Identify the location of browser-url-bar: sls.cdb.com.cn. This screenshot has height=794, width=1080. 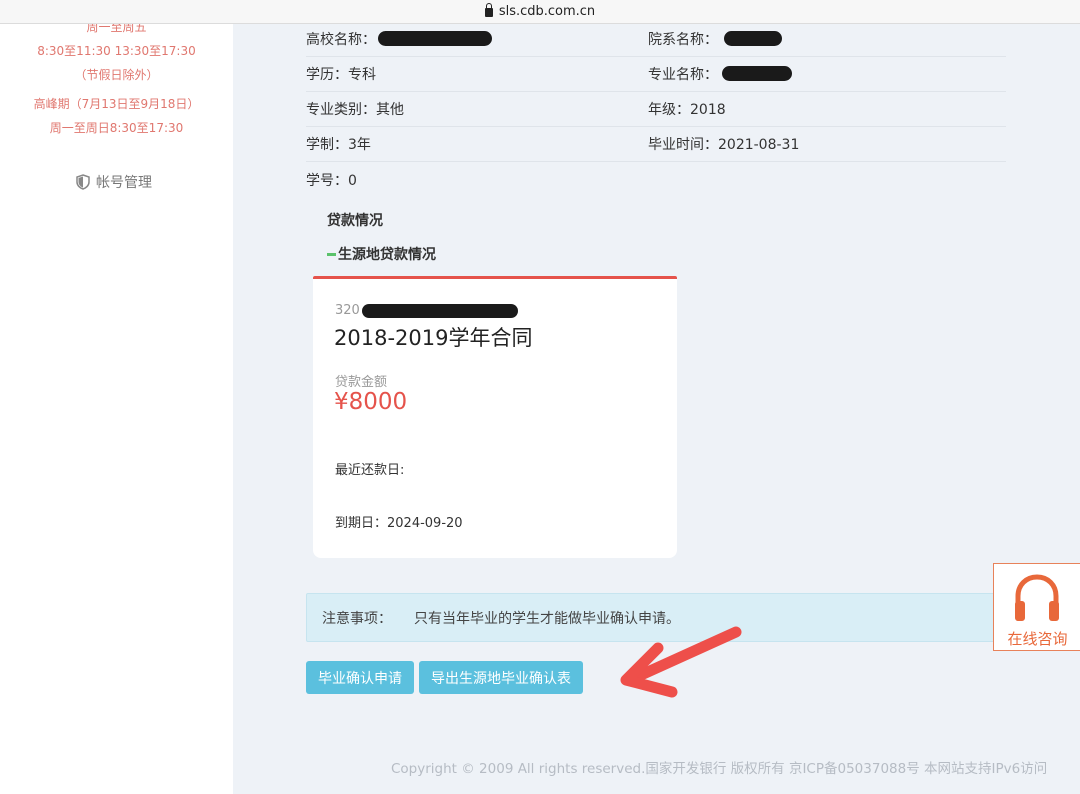
(540, 12).